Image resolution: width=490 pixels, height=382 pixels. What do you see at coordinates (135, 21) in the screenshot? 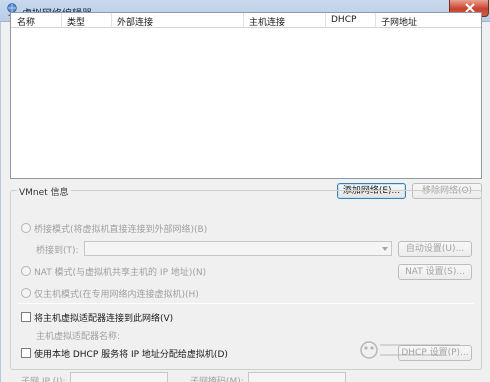
I see `column-header-external: 外部连接` at bounding box center [135, 21].